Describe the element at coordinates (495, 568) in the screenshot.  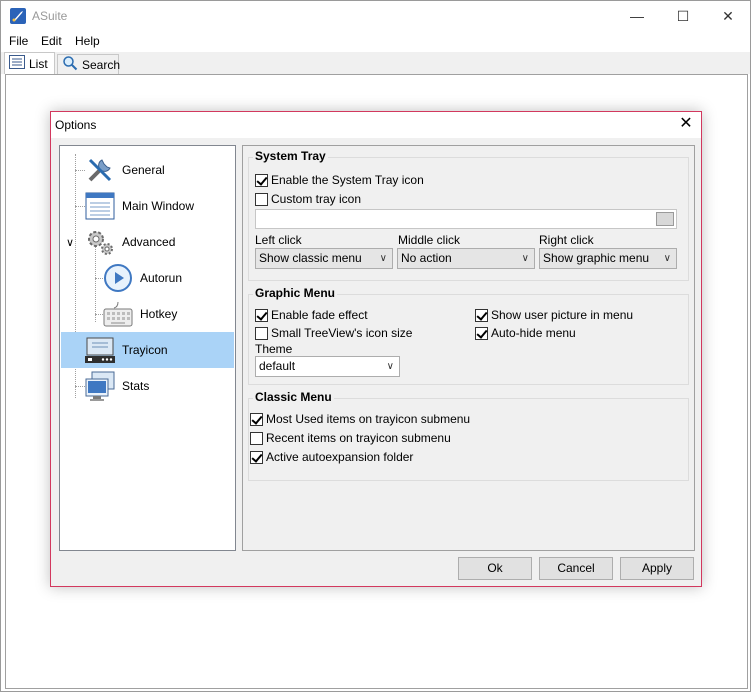
I see `ok-button: Ok` at that location.